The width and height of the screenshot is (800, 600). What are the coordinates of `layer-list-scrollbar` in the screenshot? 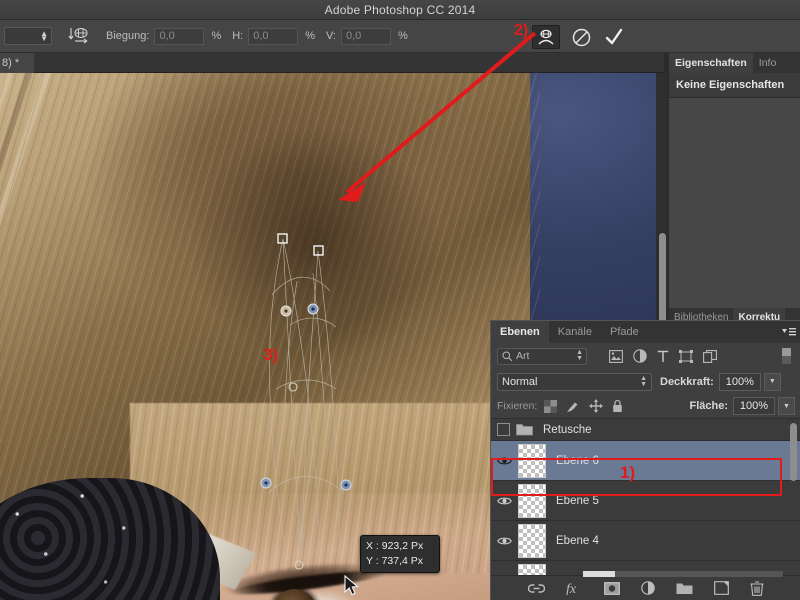 It's located at (793, 452).